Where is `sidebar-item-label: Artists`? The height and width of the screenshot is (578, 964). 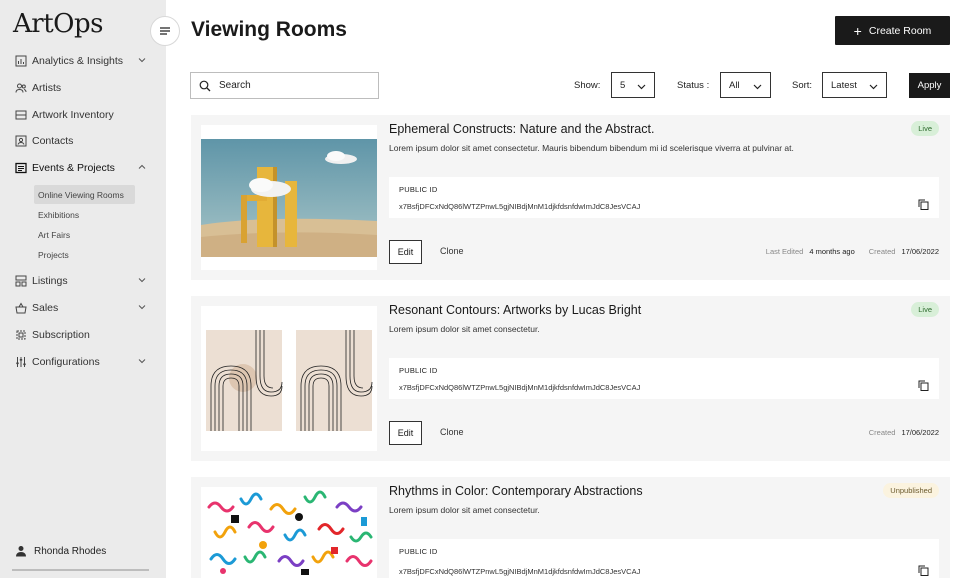
sidebar-item-label: Artists is located at coordinates (47, 88).